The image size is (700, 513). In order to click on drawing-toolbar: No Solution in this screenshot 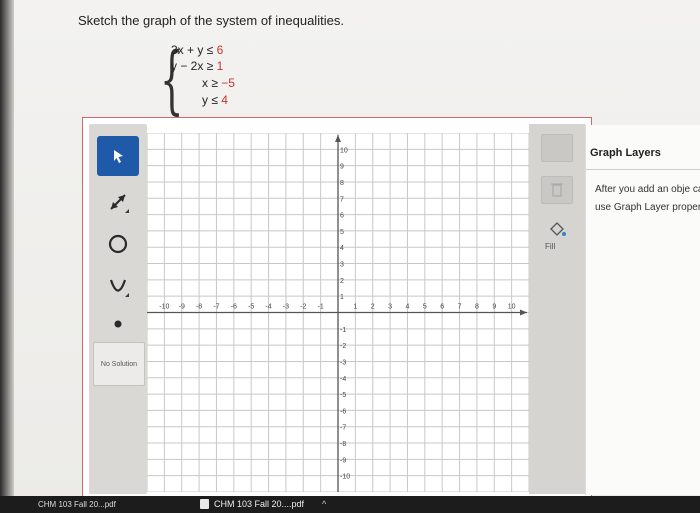, I will do `click(118, 309)`.